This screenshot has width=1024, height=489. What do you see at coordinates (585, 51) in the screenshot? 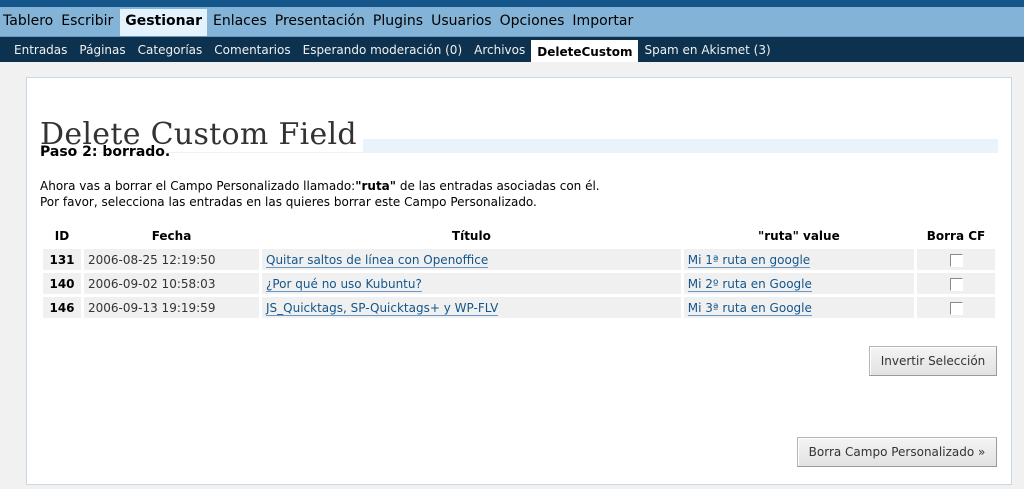
I see `submenu-item-deletecustom: DeleteCustom` at bounding box center [585, 51].